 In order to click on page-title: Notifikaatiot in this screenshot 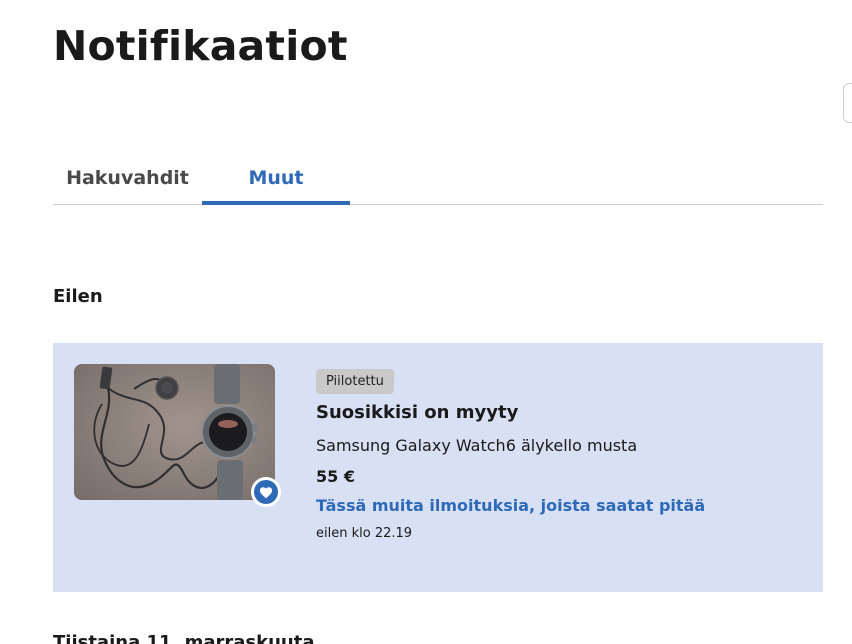, I will do `click(200, 46)`.